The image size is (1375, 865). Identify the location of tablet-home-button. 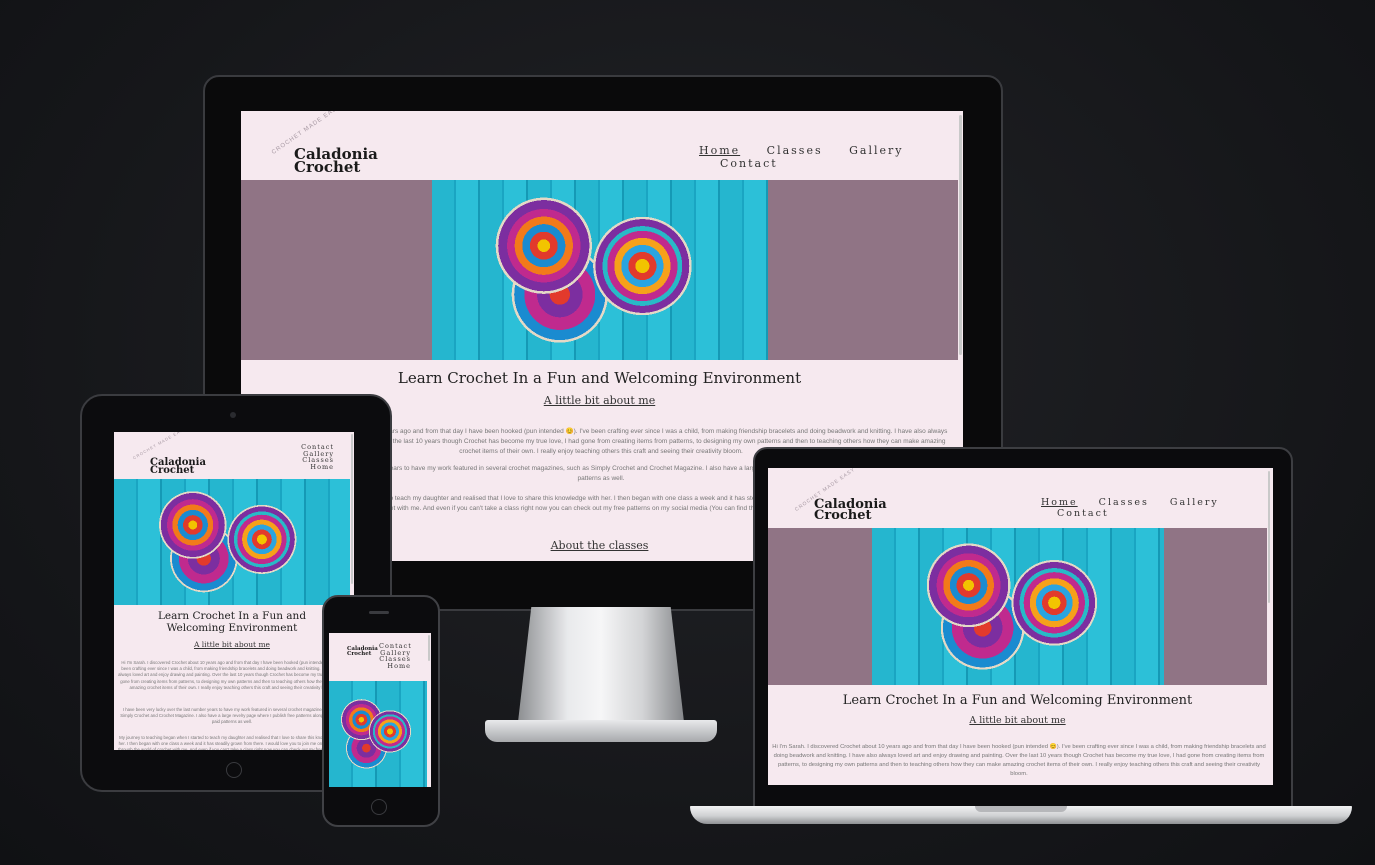
(234, 770).